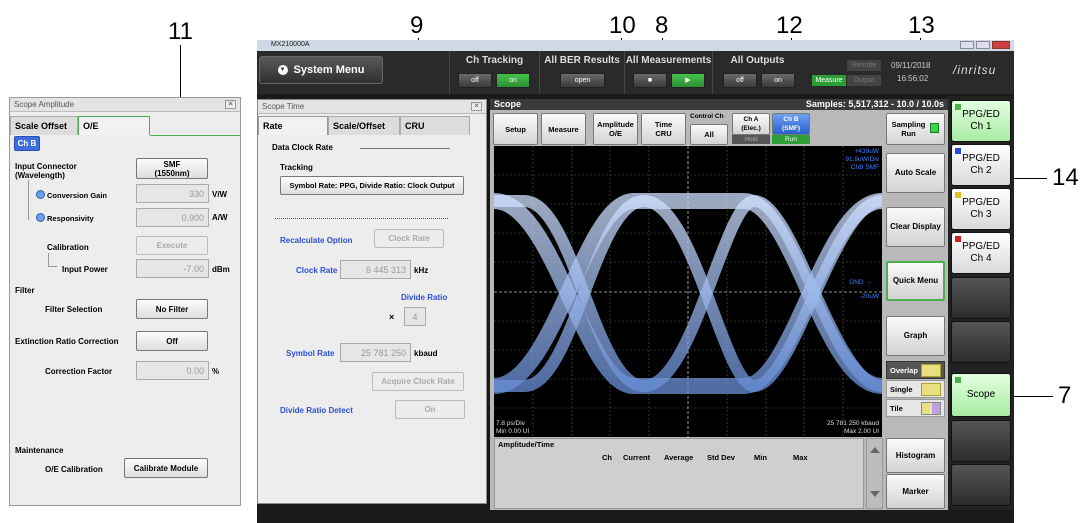 This screenshot has height=523, width=1090. I want to click on all-outputs-on-button: on, so click(778, 80).